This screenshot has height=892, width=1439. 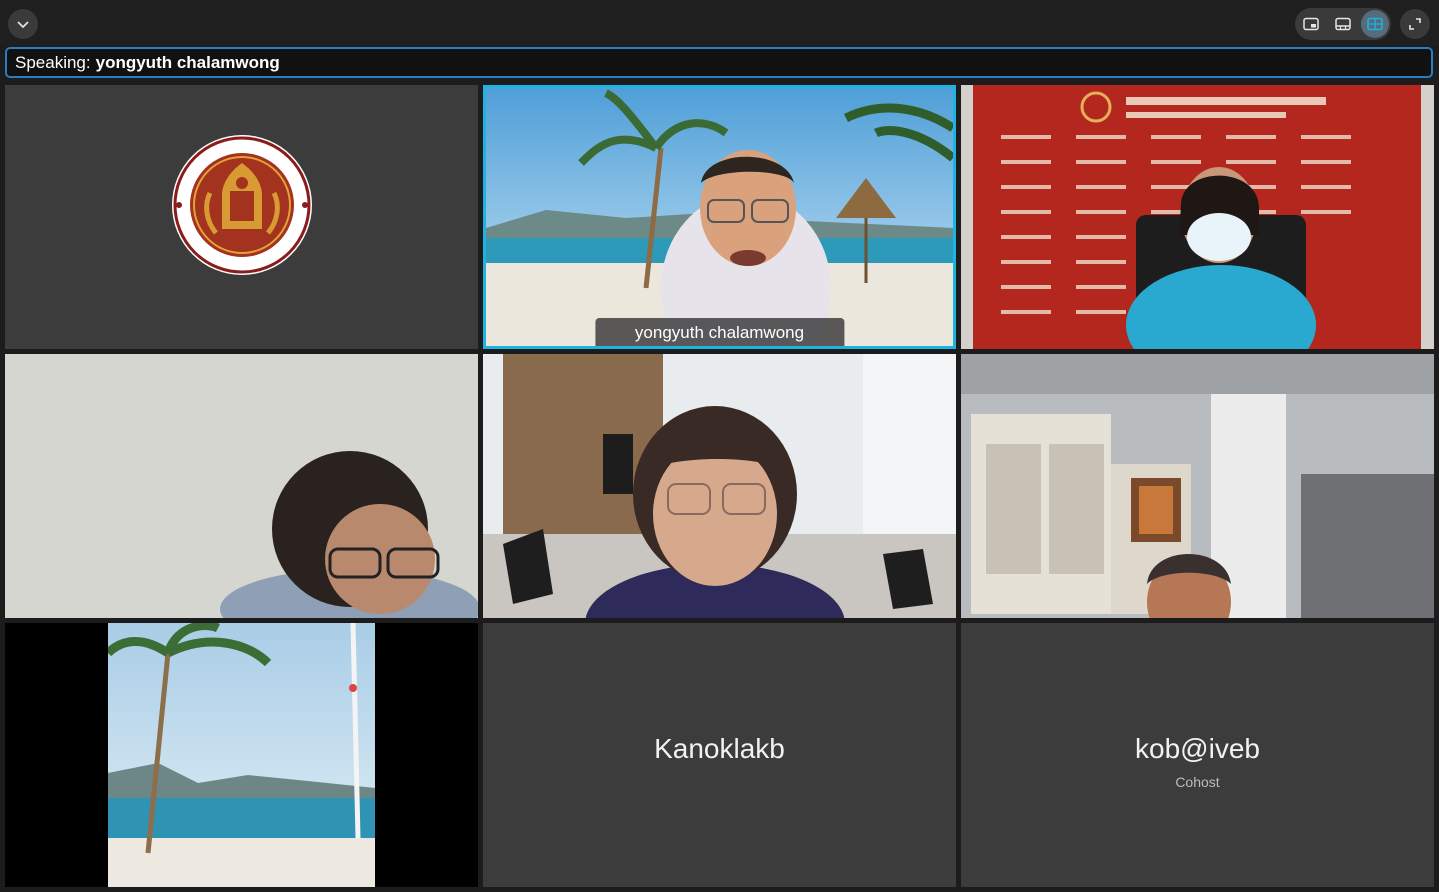 I want to click on picture-in-picture-button, so click(x=1311, y=24).